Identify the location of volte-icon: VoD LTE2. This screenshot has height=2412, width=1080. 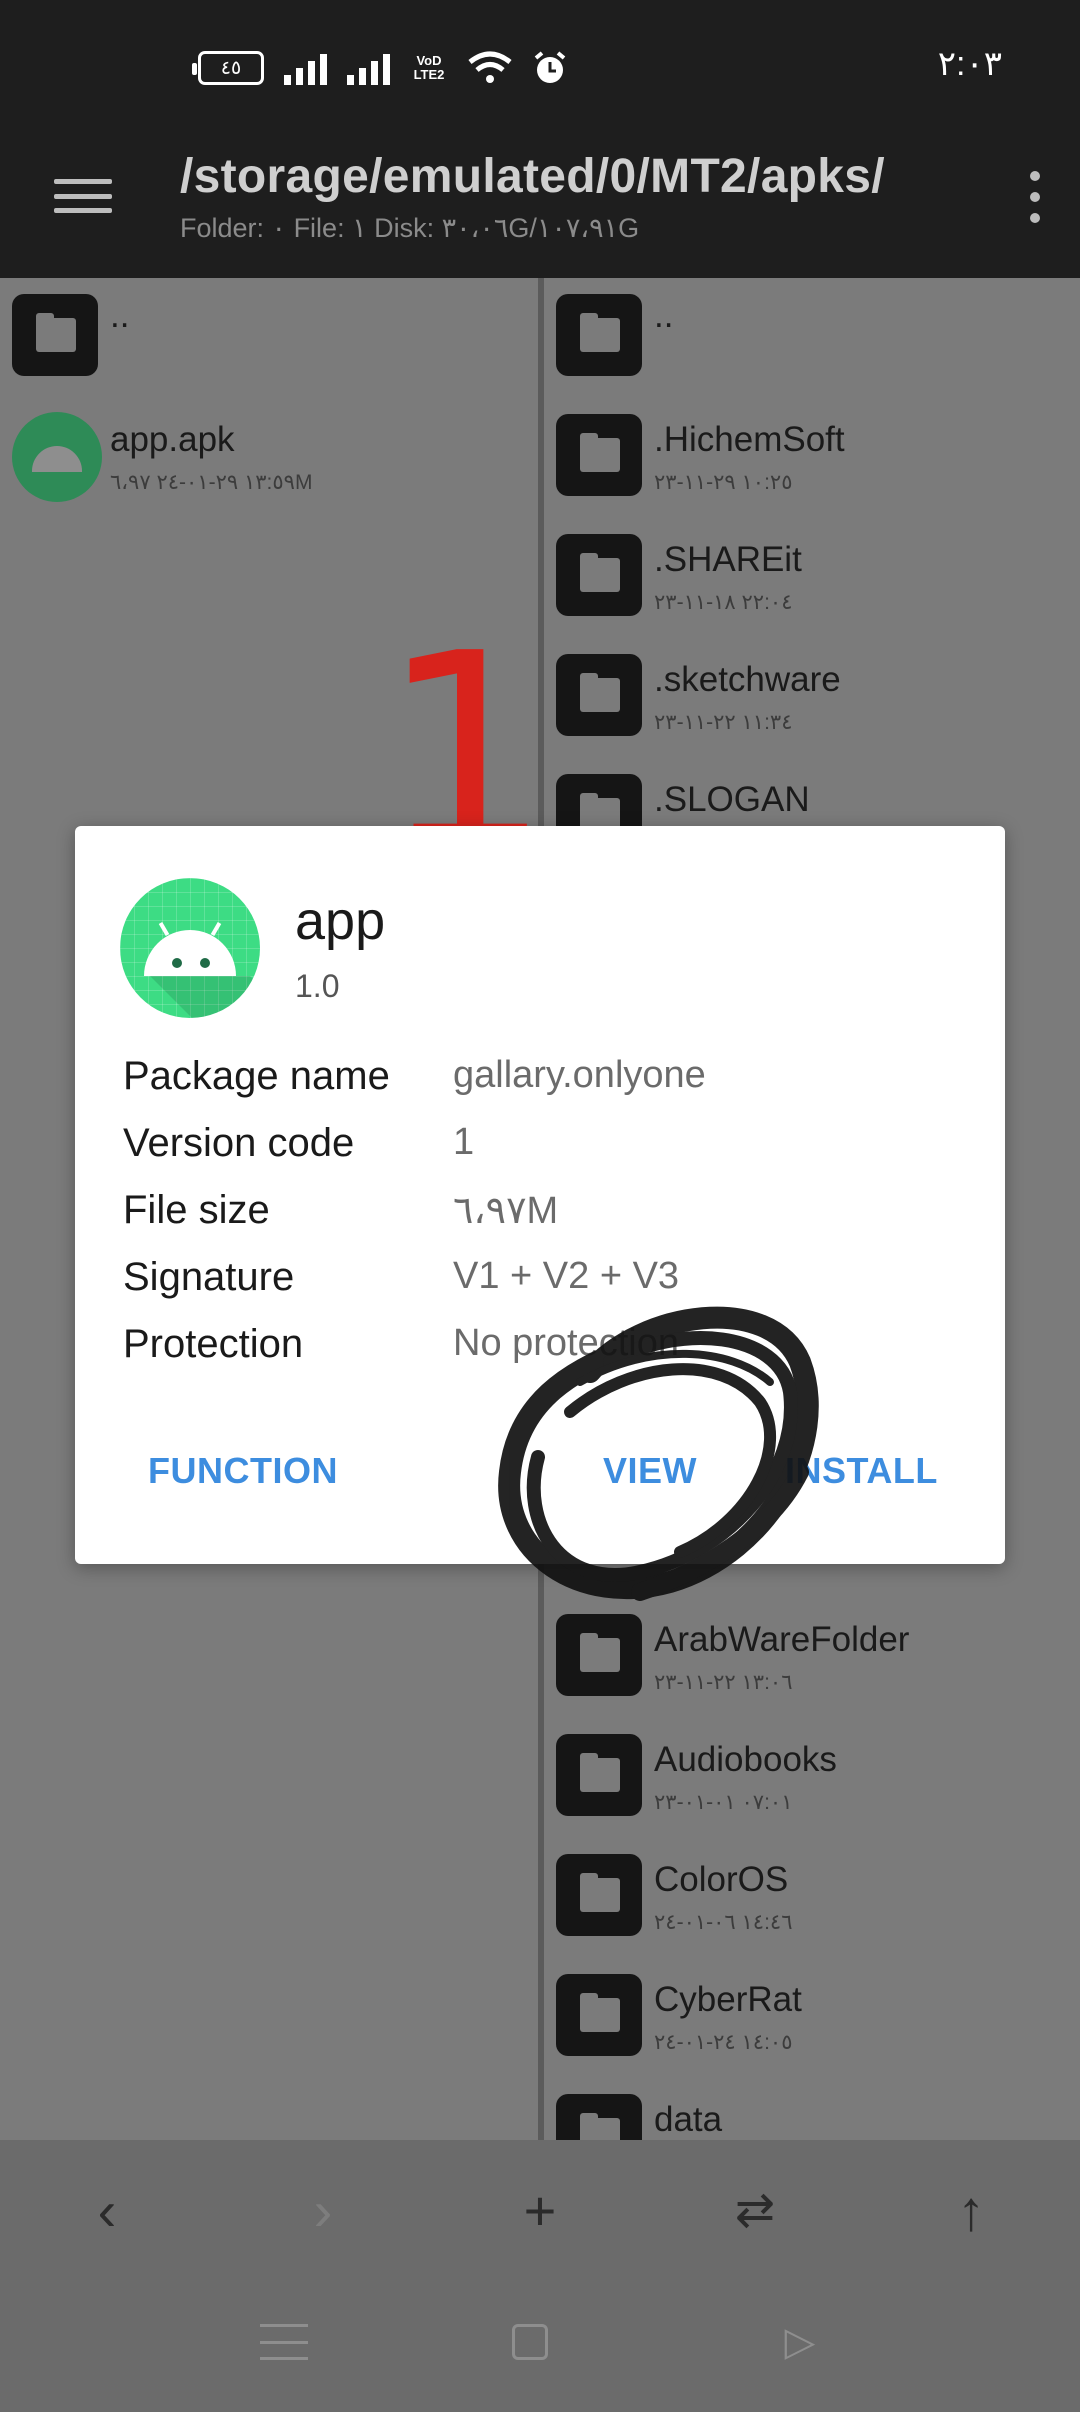
(429, 68).